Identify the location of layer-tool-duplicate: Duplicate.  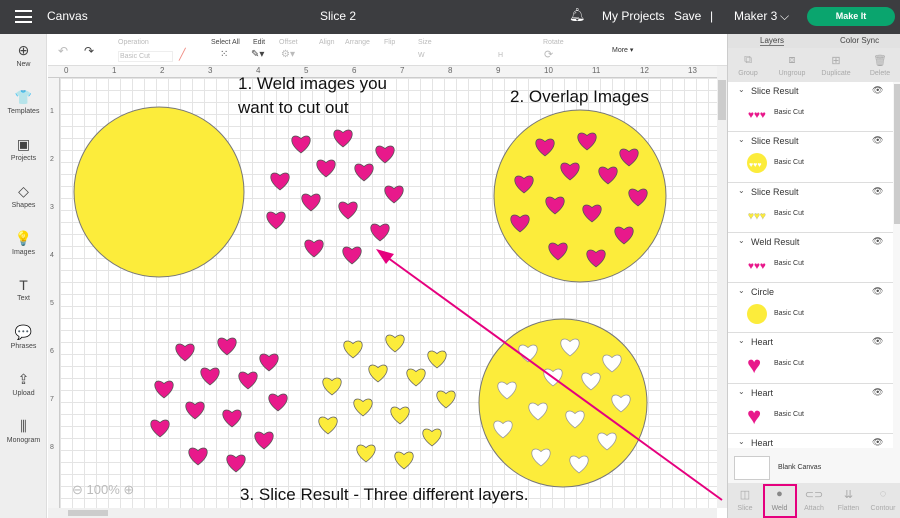
(836, 73).